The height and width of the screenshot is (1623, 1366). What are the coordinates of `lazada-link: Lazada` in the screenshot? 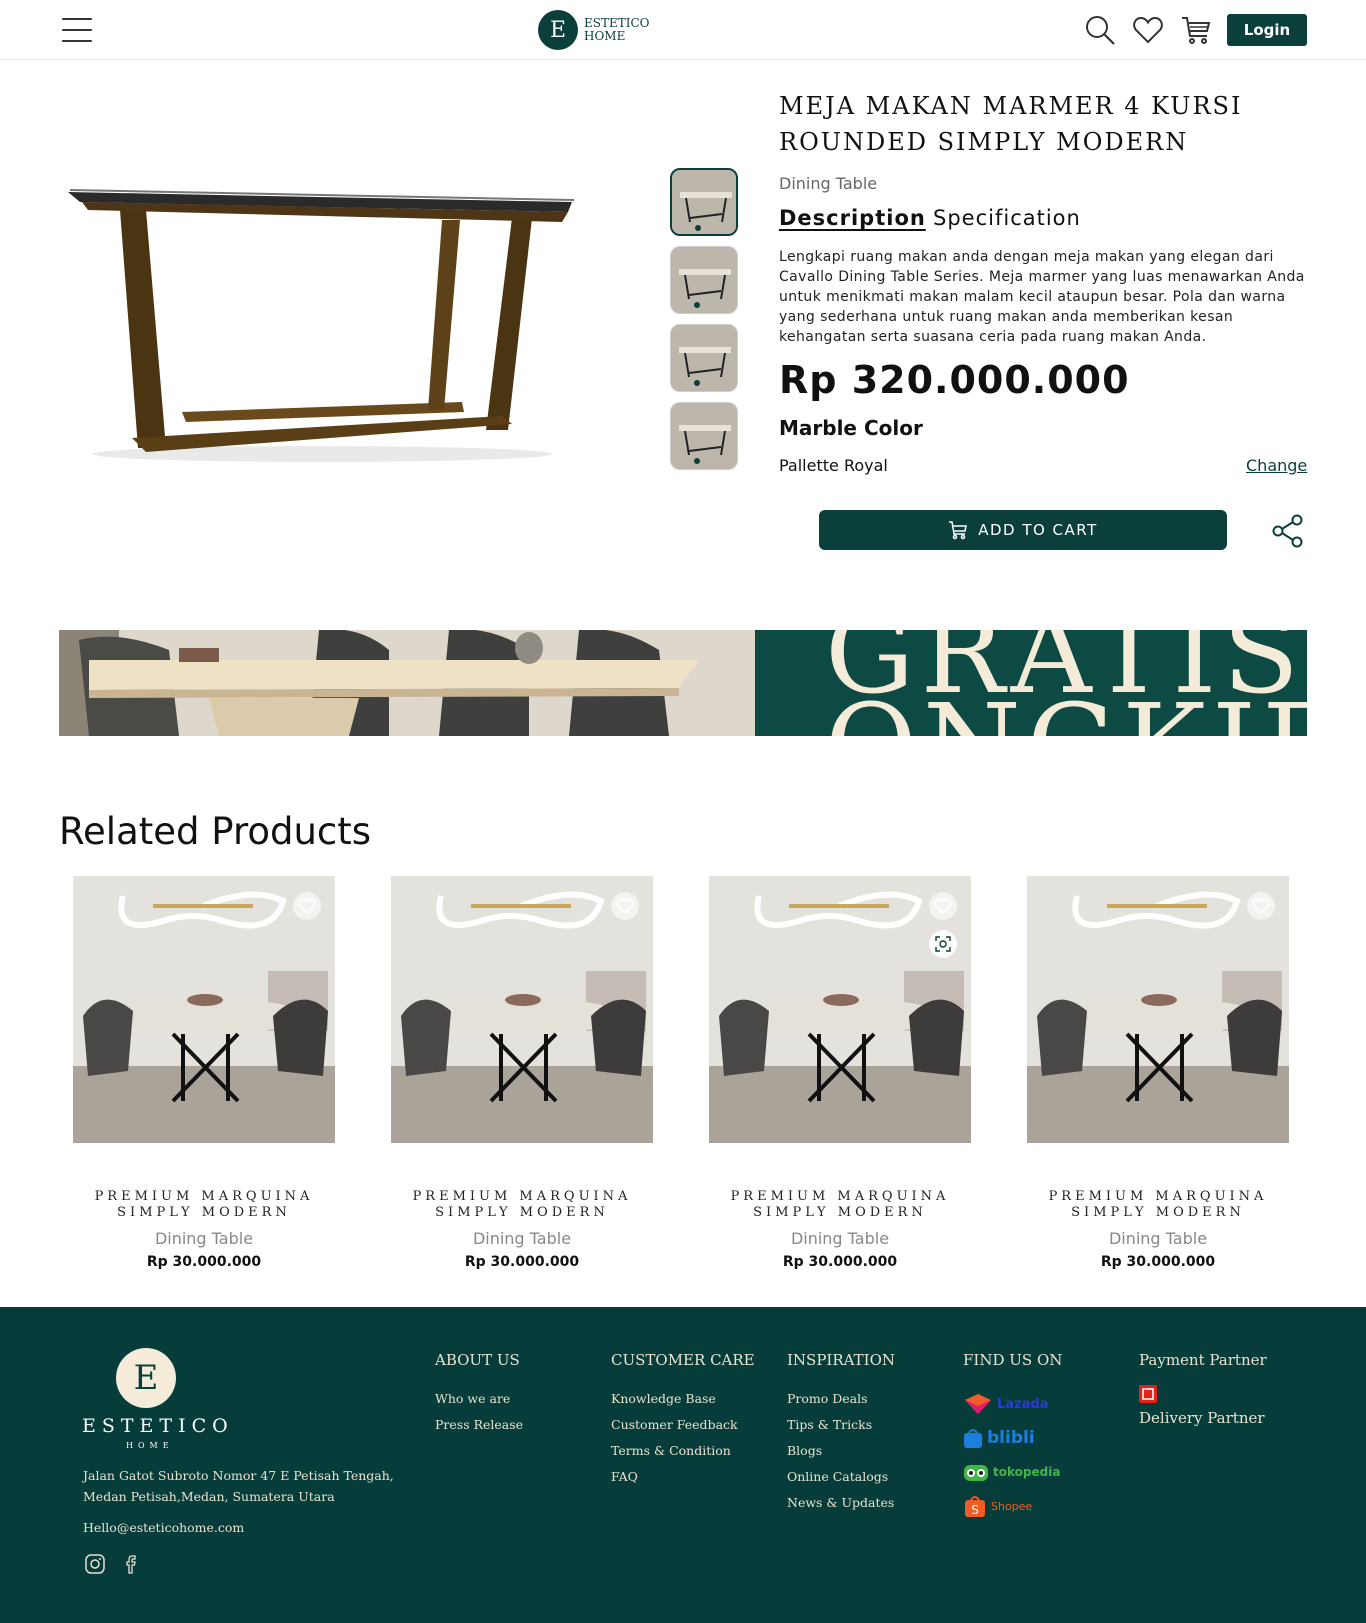 It's located at (1012, 1404).